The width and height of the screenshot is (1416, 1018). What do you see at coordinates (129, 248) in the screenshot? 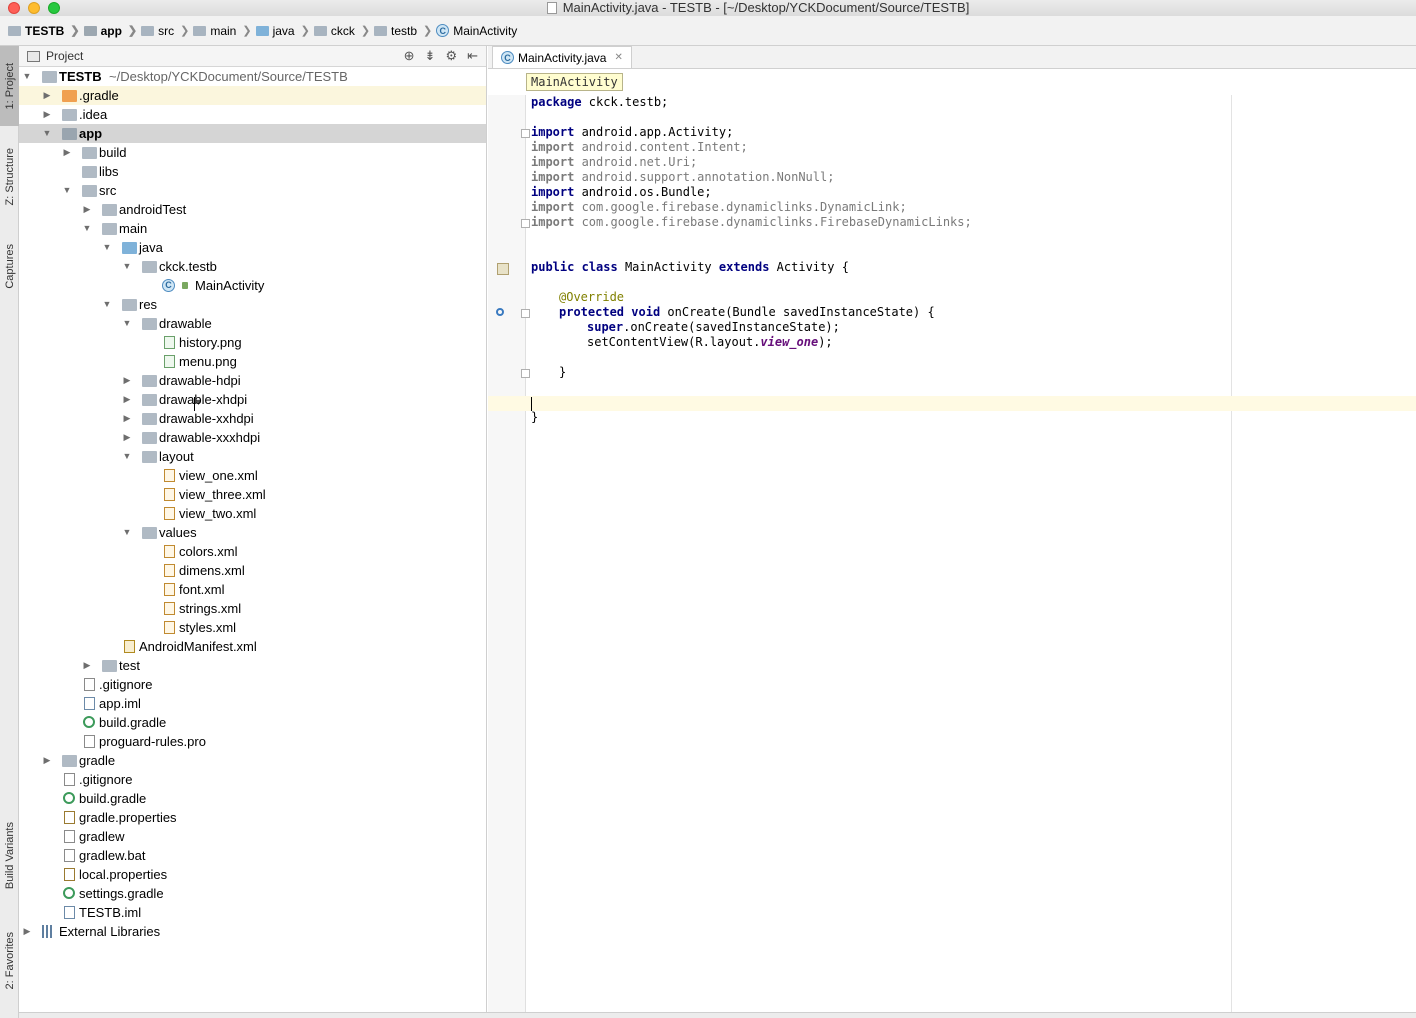
I see `source-folder-icon` at bounding box center [129, 248].